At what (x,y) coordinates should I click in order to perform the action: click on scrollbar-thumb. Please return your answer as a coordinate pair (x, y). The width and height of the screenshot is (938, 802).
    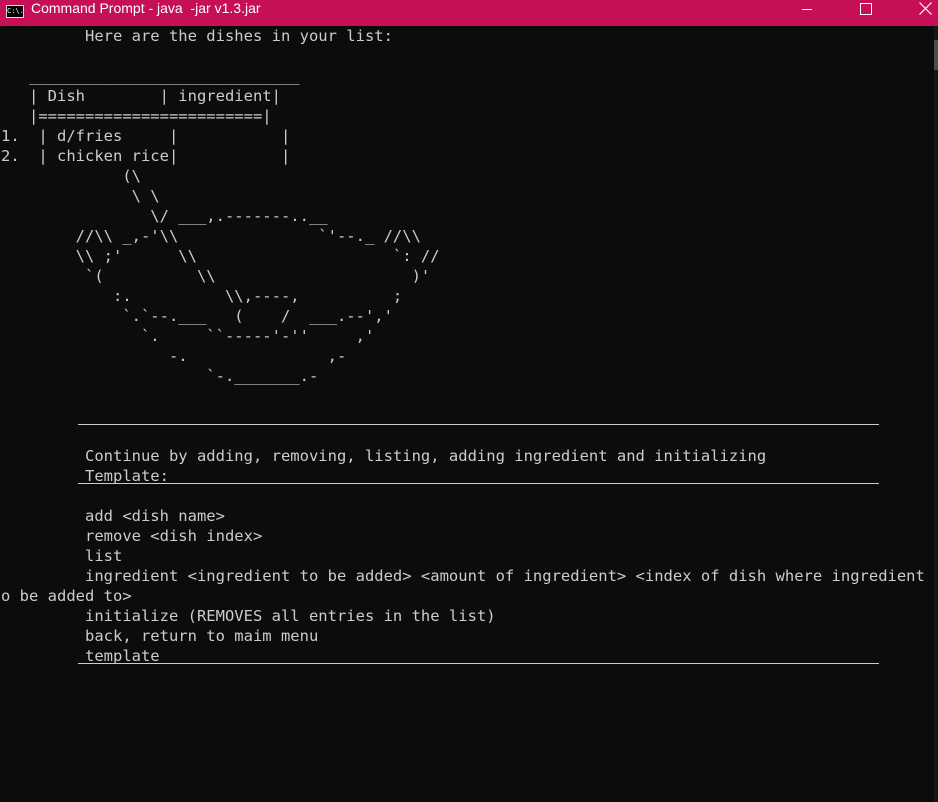
    Looking at the image, I should click on (936, 55).